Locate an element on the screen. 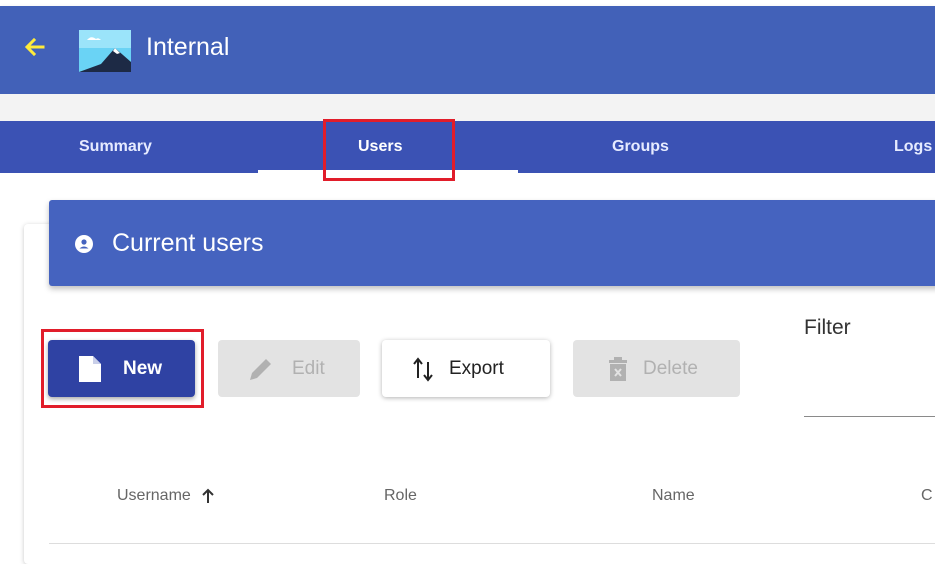 The image size is (935, 564). card-title: Current users is located at coordinates (188, 243).